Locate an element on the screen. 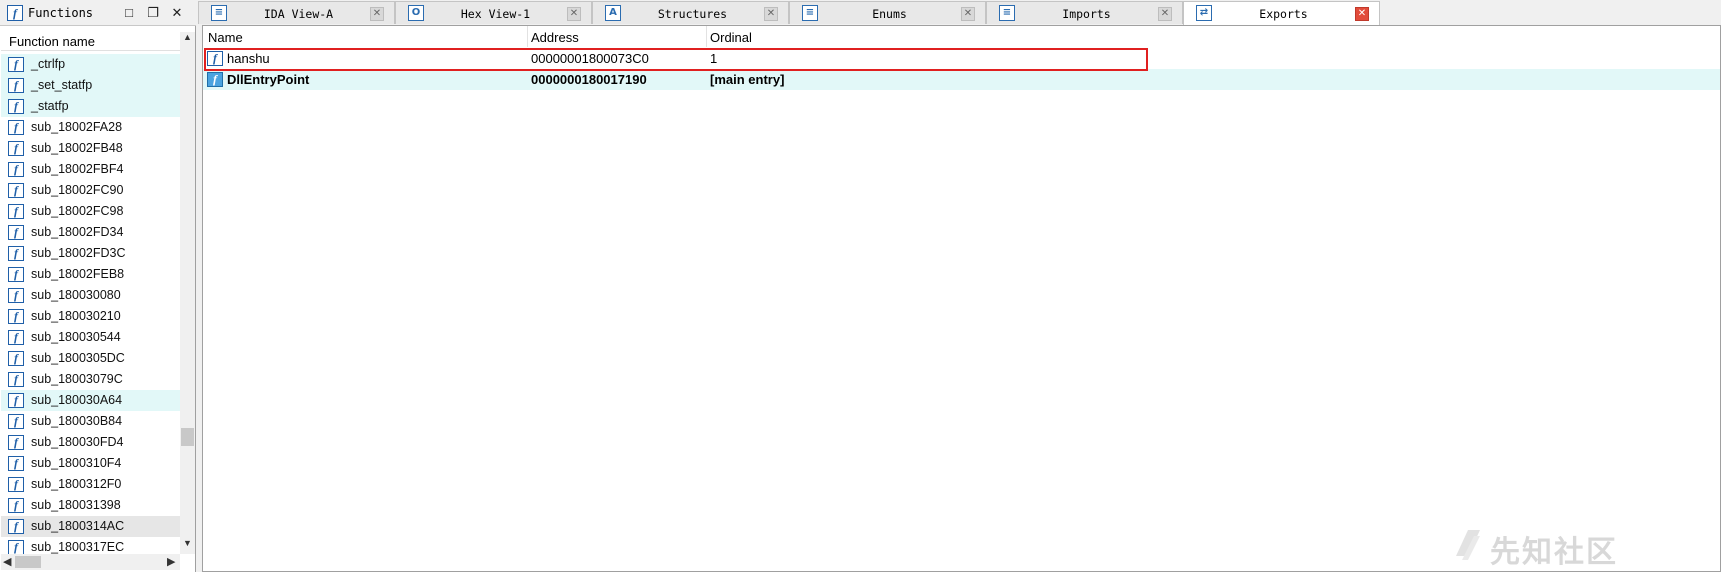 Image resolution: width=1721 pixels, height=572 pixels. function-list-item: f sub_18002FA28 is located at coordinates (90, 127).